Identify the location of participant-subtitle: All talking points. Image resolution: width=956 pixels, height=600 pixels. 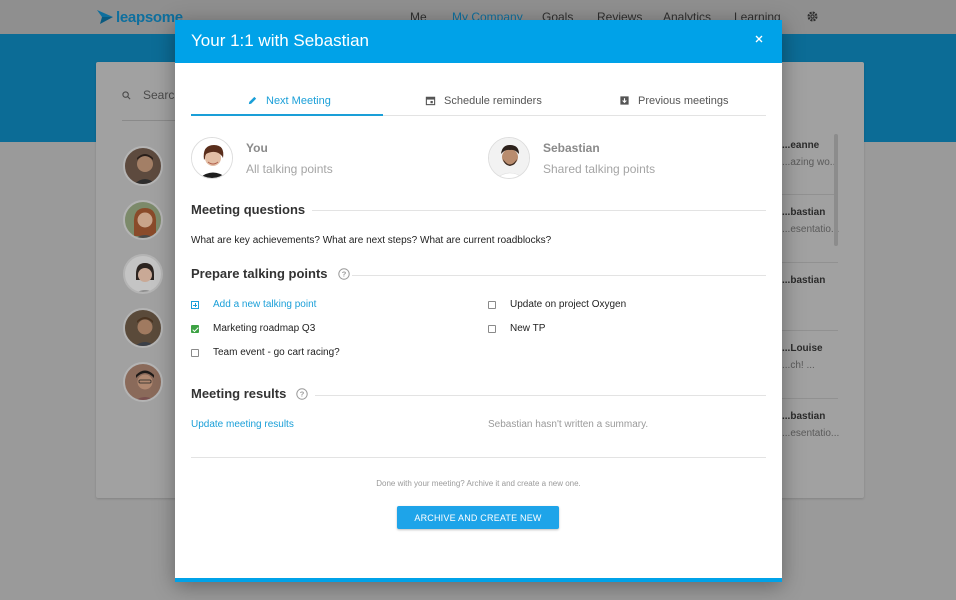
(289, 168).